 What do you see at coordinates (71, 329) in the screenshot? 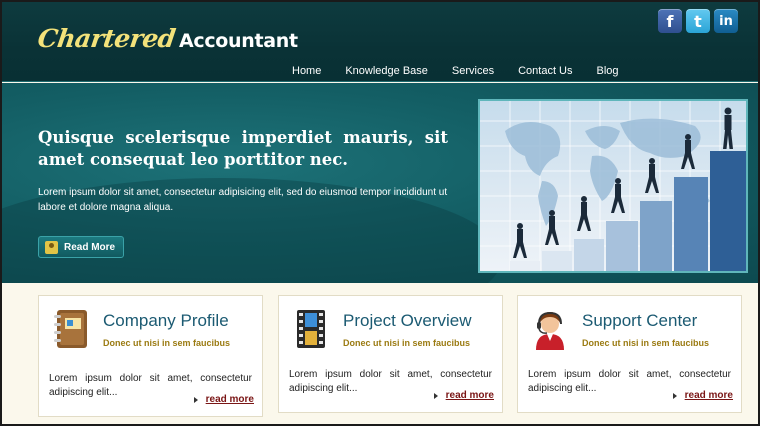
I see `notebook-icon` at bounding box center [71, 329].